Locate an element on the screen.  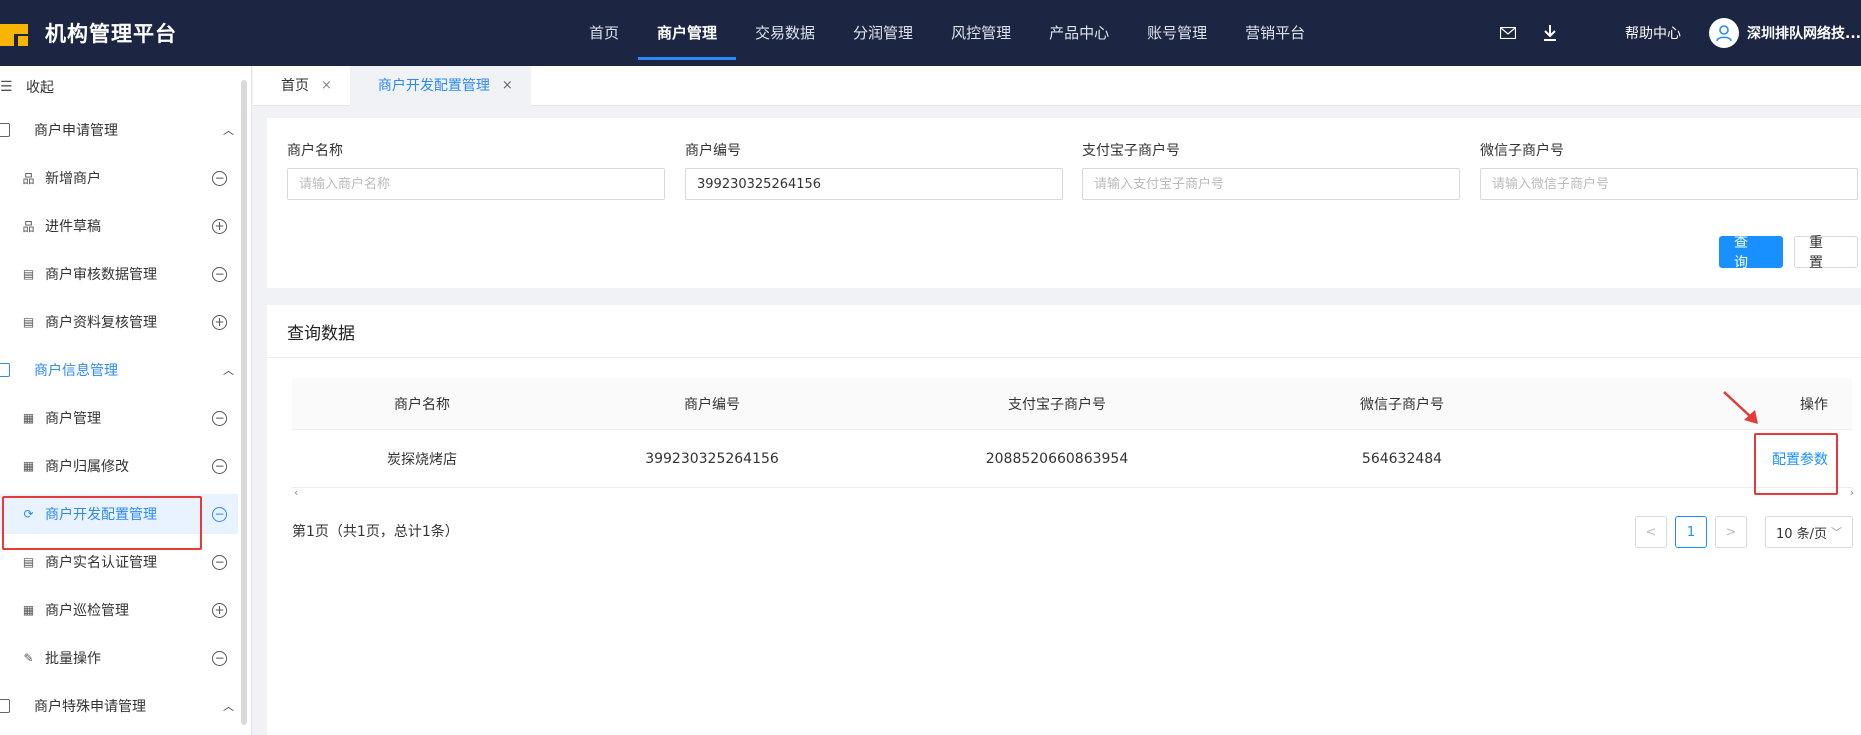
user-avatar-icon is located at coordinates (1724, 33).